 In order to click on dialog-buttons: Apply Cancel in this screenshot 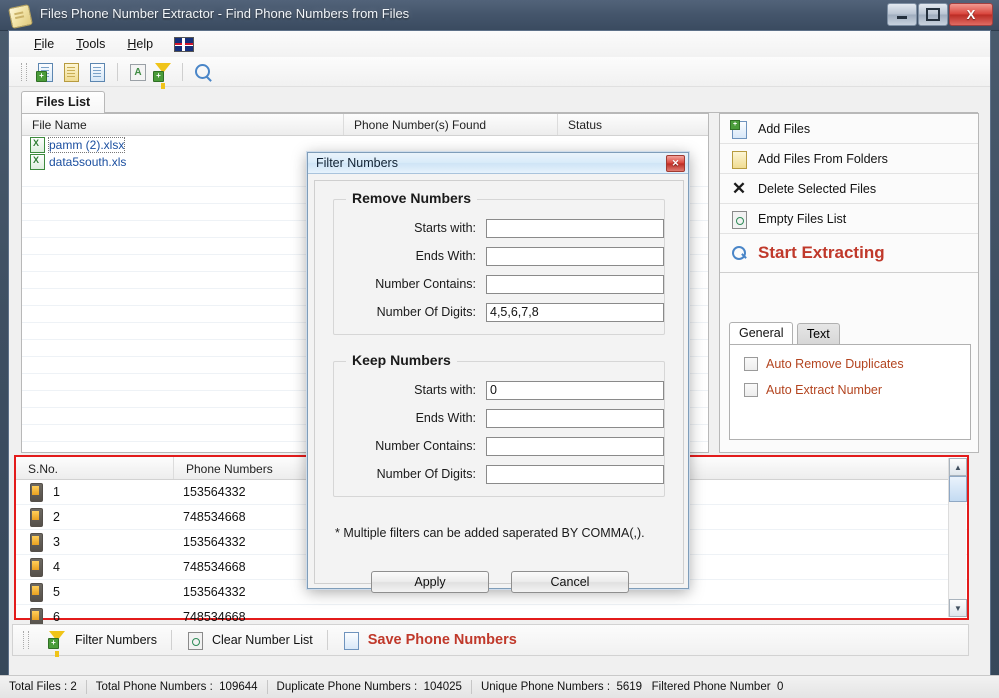, I will do `click(500, 582)`.